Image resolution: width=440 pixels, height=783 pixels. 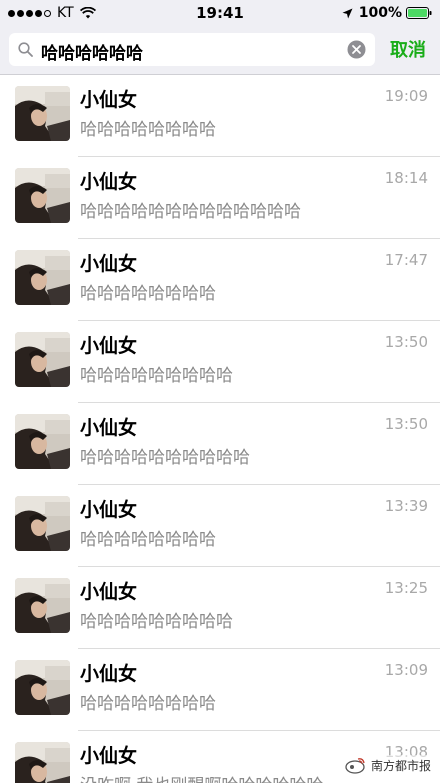 What do you see at coordinates (201, 777) in the screenshot?
I see `message-preview: 没咋啊 我也刚醒啊哈哈哈哈哈哈` at bounding box center [201, 777].